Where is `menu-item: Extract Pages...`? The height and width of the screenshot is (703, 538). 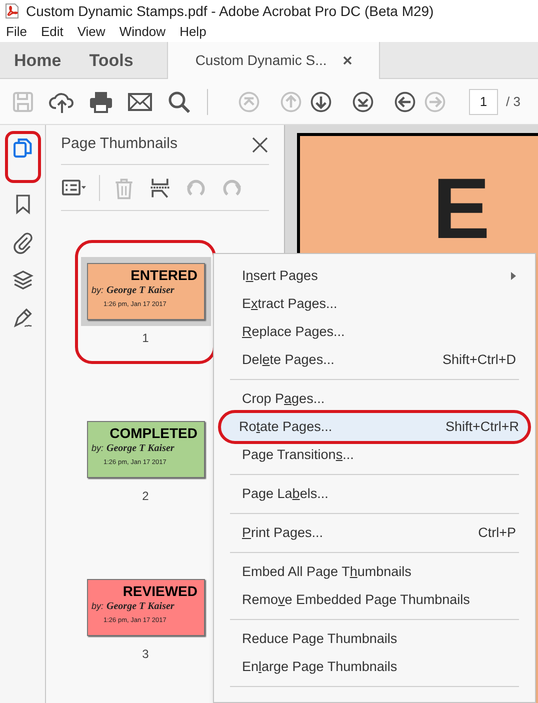
menu-item: Extract Pages... is located at coordinates (374, 304).